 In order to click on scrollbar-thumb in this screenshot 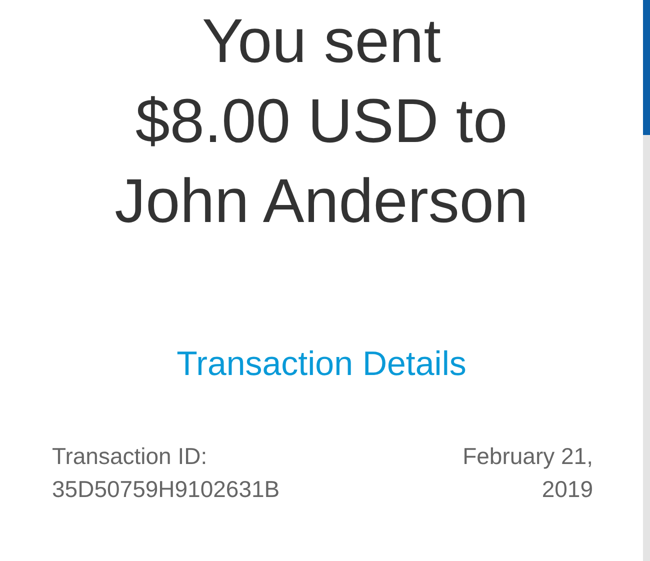, I will do `click(646, 67)`.